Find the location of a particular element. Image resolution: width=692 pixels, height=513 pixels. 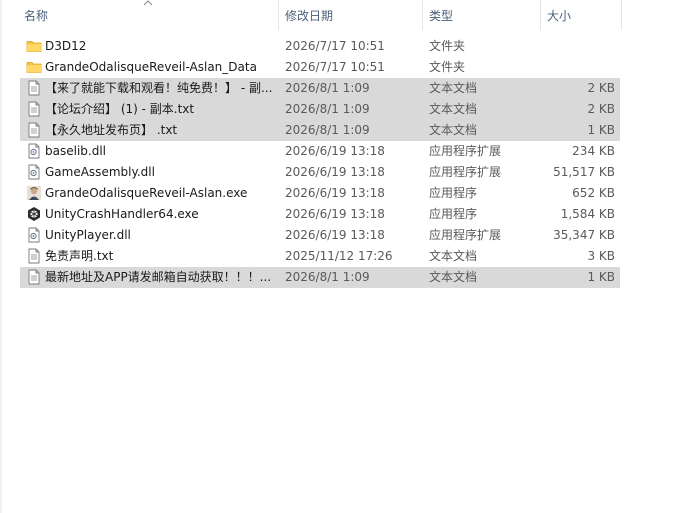

file-size: 35,347 KB is located at coordinates (584, 235).